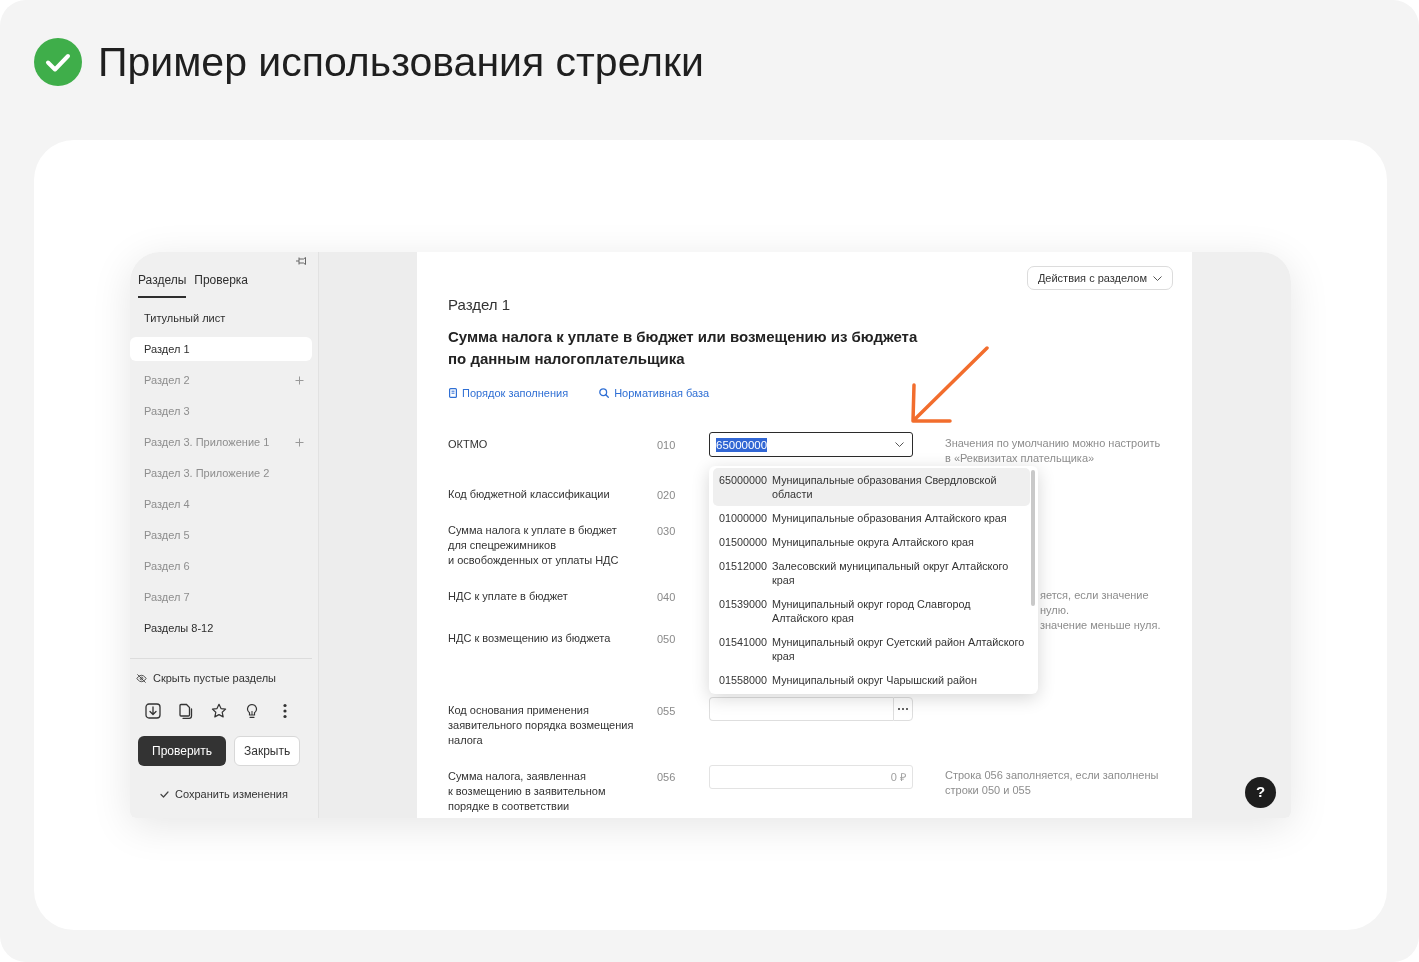 The image size is (1419, 962). What do you see at coordinates (1052, 783) in the screenshot?
I see `hint-text: Строка 056 заполняется, если заполнены строки 050 и 055` at bounding box center [1052, 783].